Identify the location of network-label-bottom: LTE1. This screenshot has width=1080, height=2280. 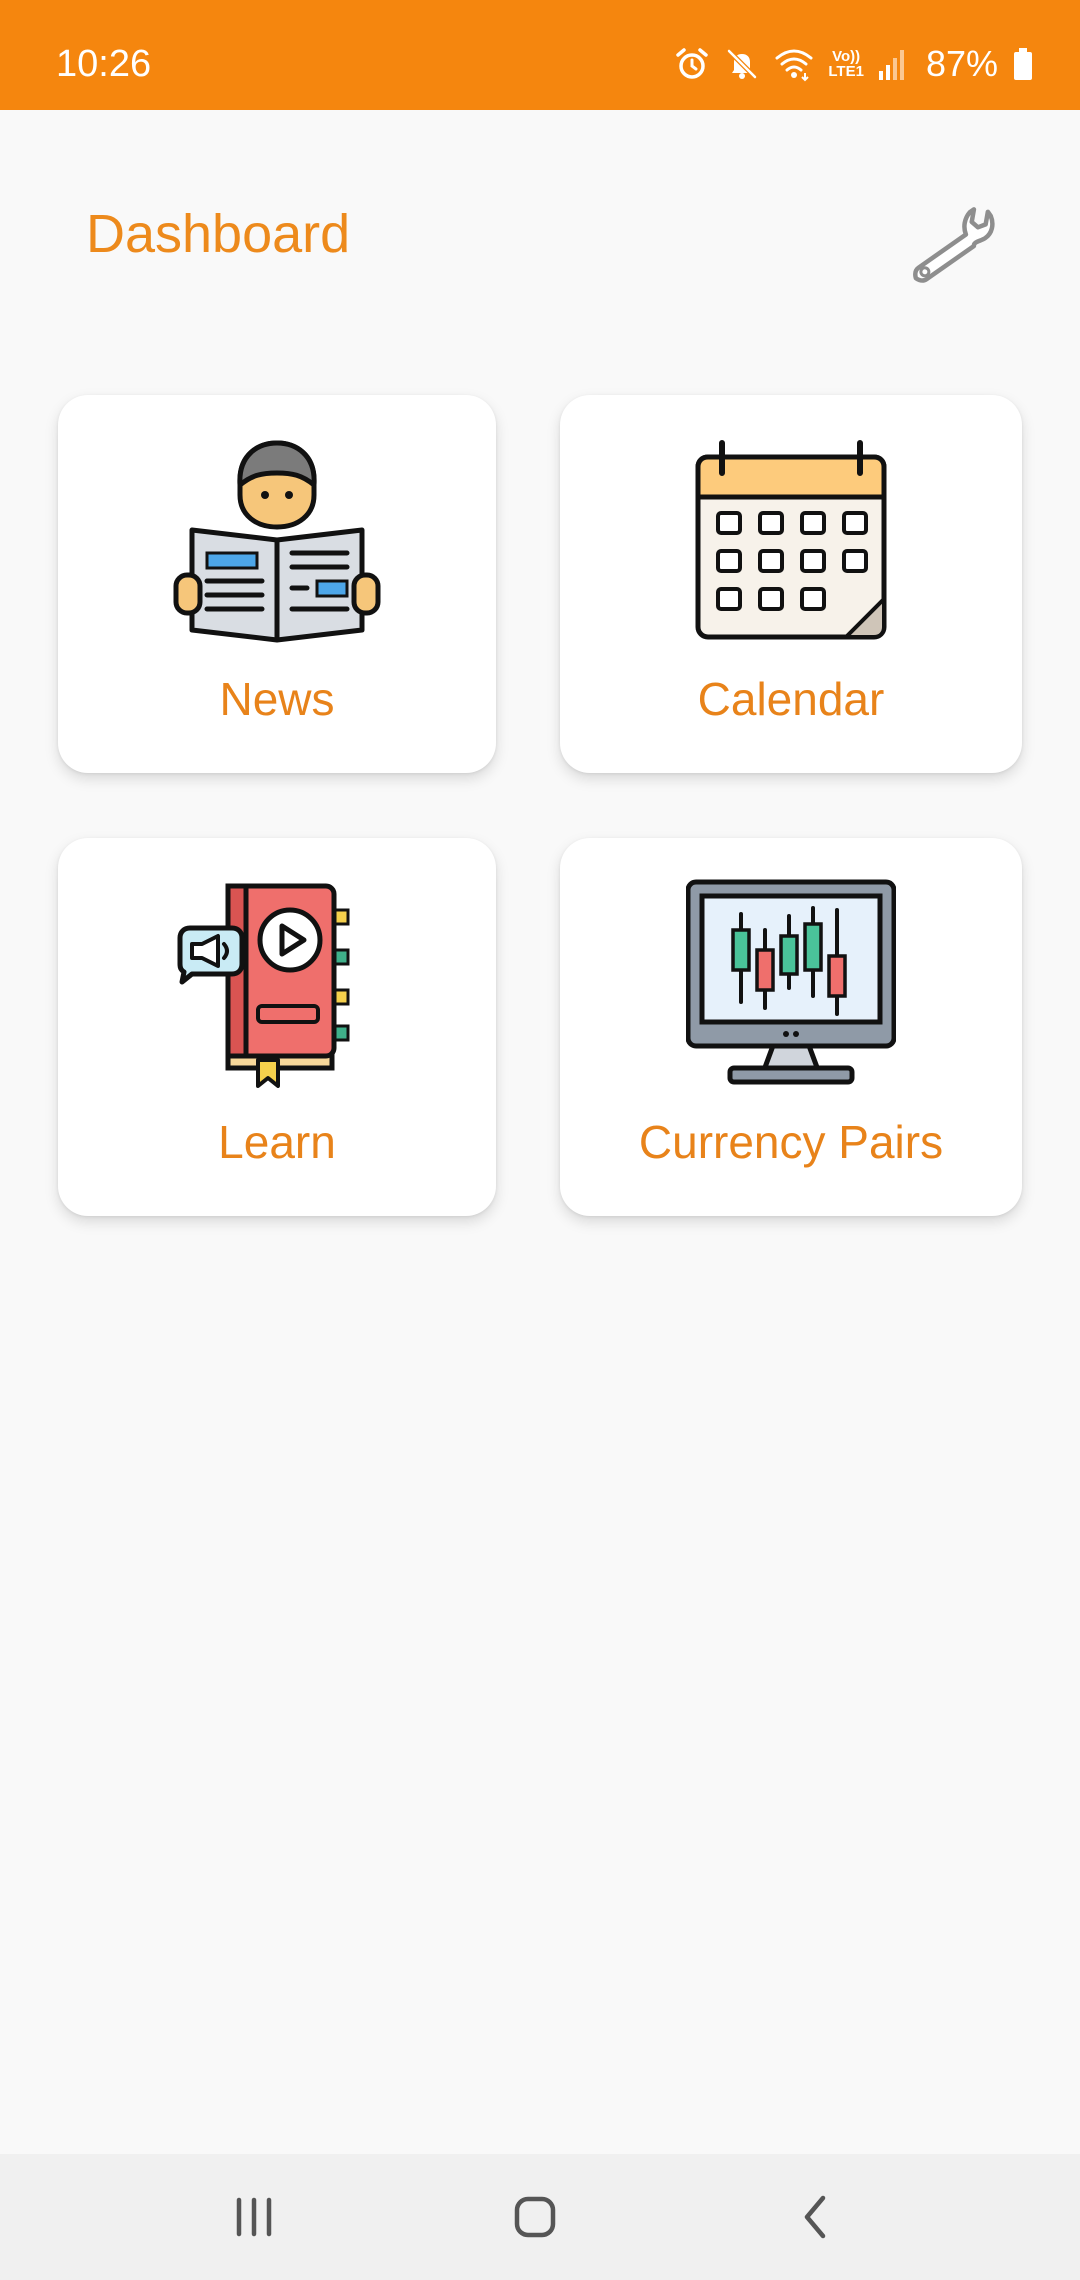
(846, 71).